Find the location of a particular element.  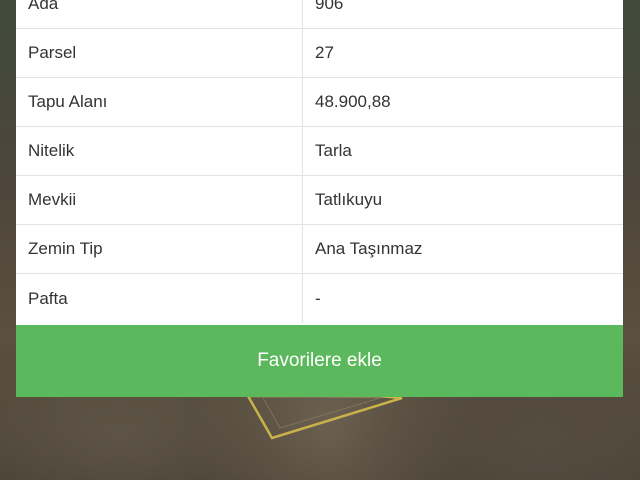

row-value-nitelik: Tarla is located at coordinates (333, 150).